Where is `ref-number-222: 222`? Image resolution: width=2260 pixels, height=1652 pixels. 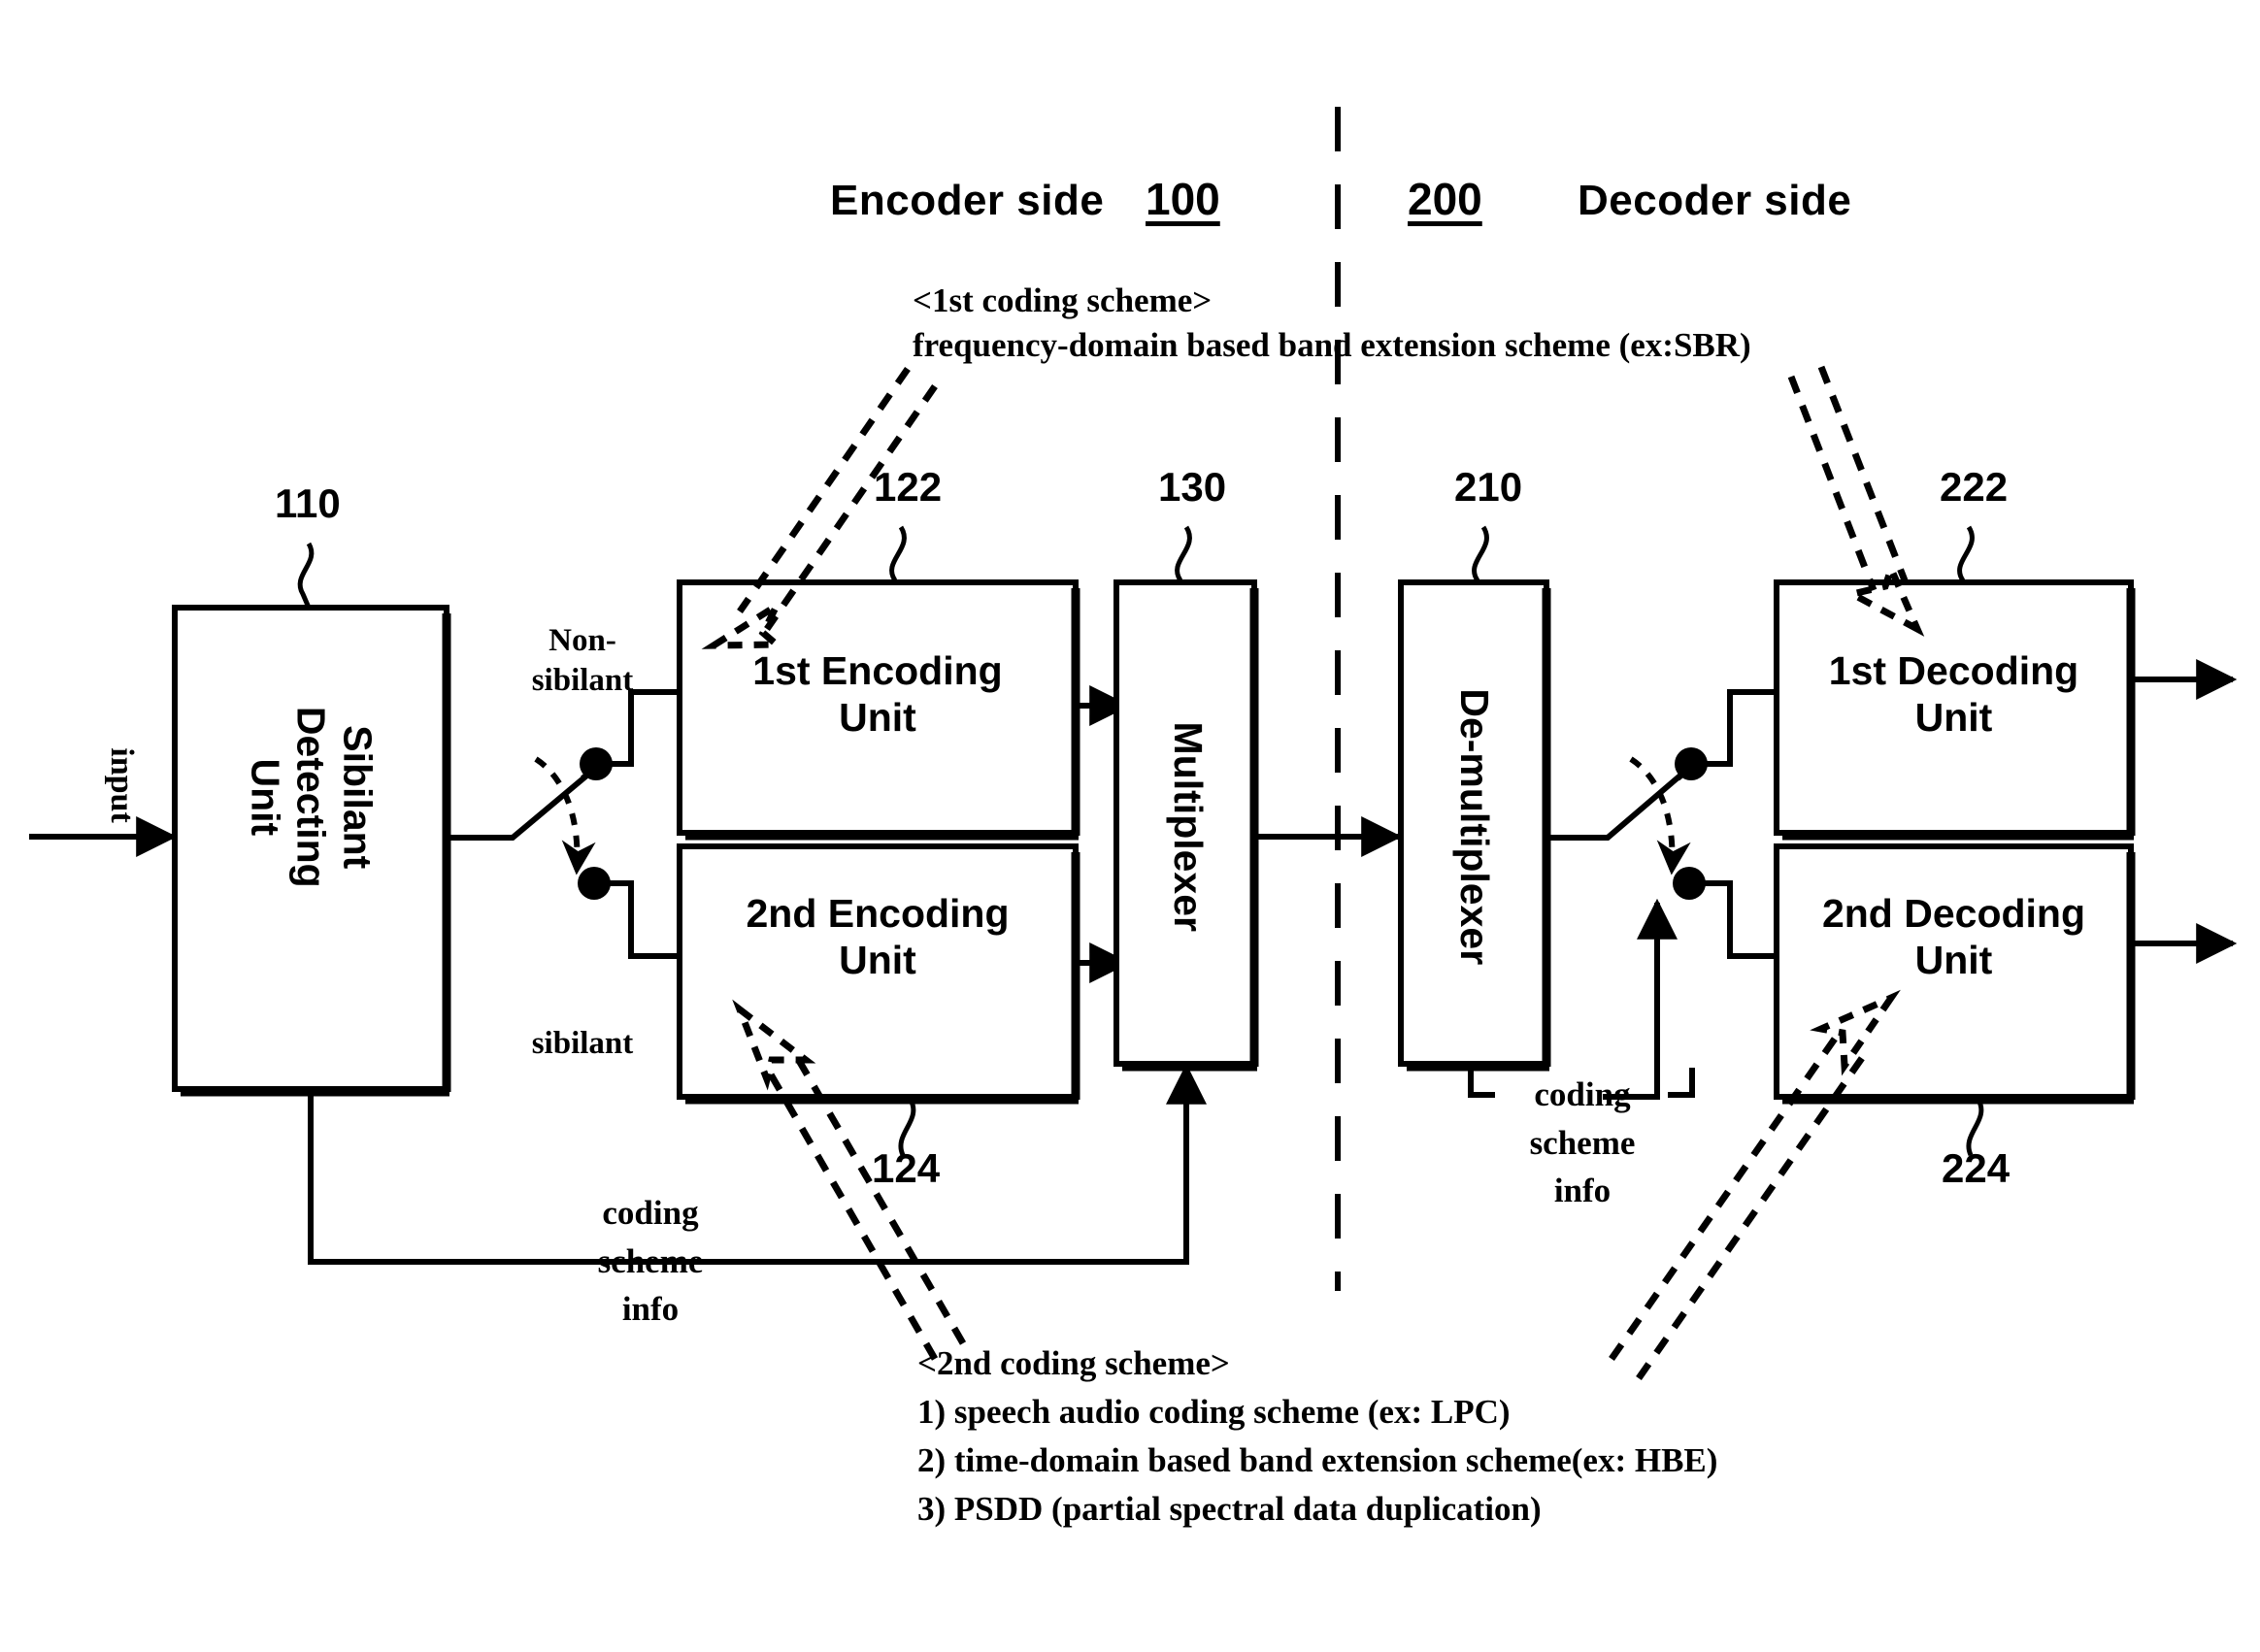 ref-number-222: 222 is located at coordinates (1974, 487).